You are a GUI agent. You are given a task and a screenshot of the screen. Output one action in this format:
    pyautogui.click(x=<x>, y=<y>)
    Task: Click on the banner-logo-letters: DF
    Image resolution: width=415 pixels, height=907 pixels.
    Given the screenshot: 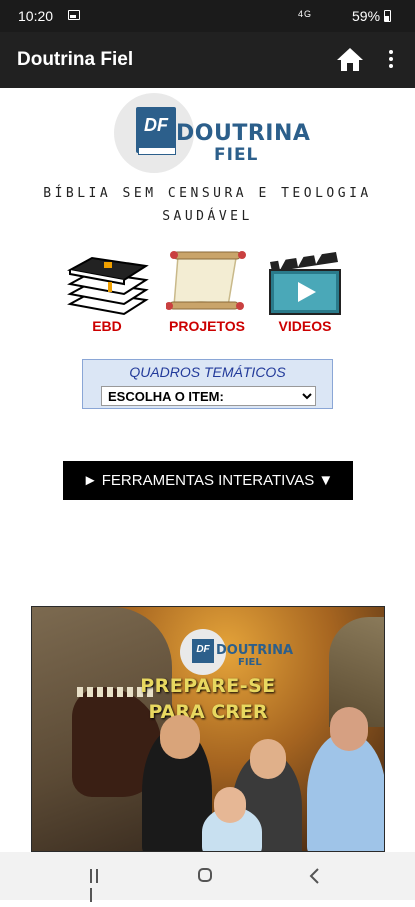 What is the action you would take?
    pyautogui.click(x=203, y=651)
    